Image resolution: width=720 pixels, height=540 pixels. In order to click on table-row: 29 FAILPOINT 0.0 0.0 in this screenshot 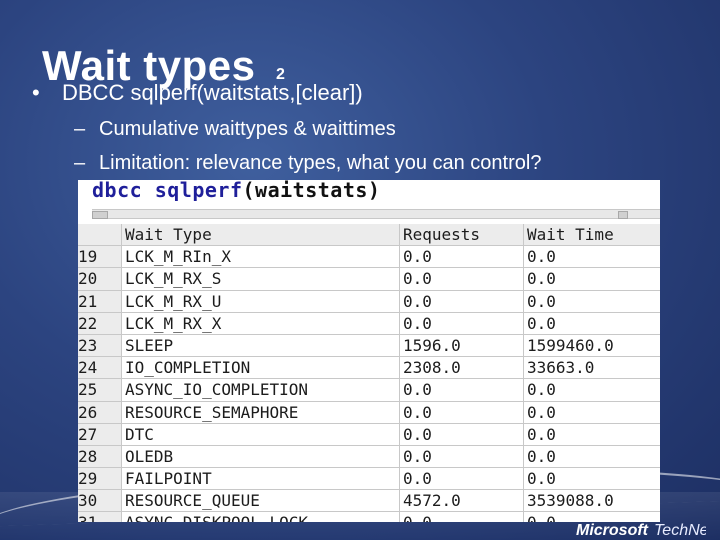, I will do `click(369, 479)`.